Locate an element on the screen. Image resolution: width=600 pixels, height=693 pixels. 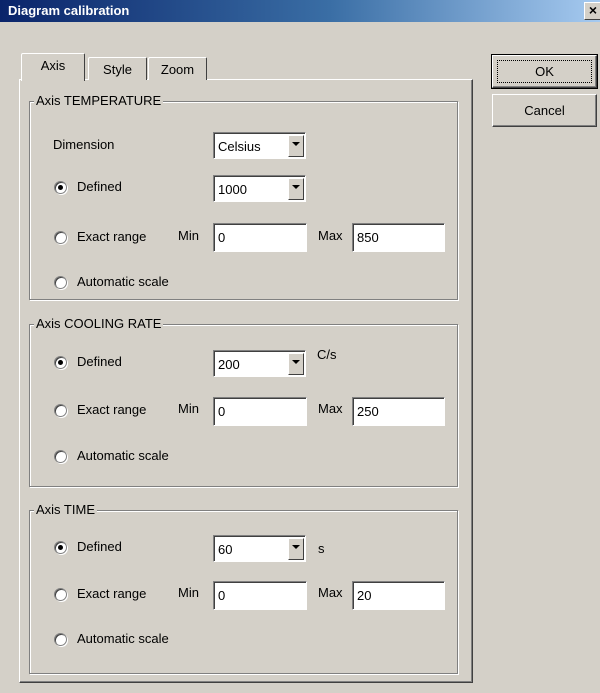
cooling-defined-label: Defined is located at coordinates (99, 361).